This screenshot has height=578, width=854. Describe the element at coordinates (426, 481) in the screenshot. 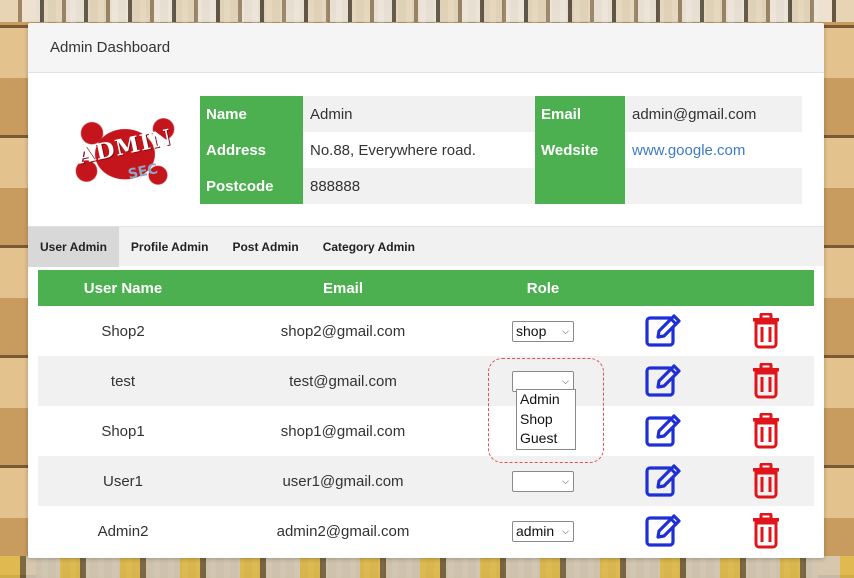

I see `table-row: User1 user1@gmail.com ⌵` at that location.